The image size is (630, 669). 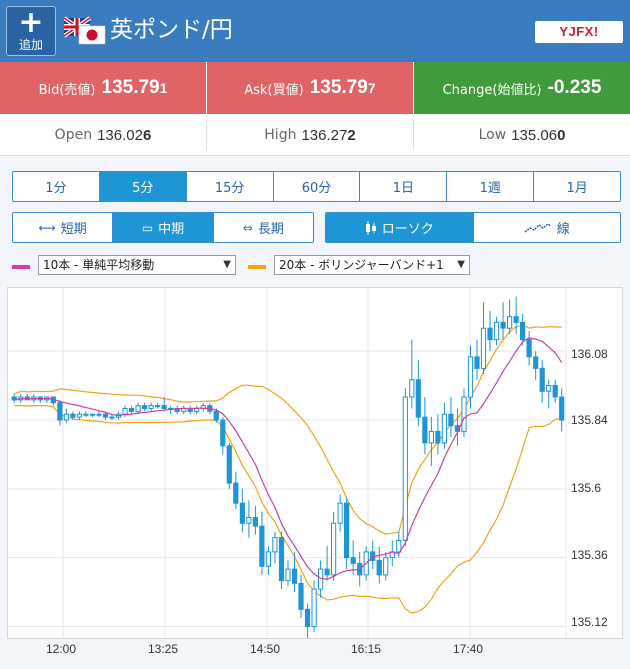 I want to click on gbp-jpy-flags-icon, so click(x=85, y=30).